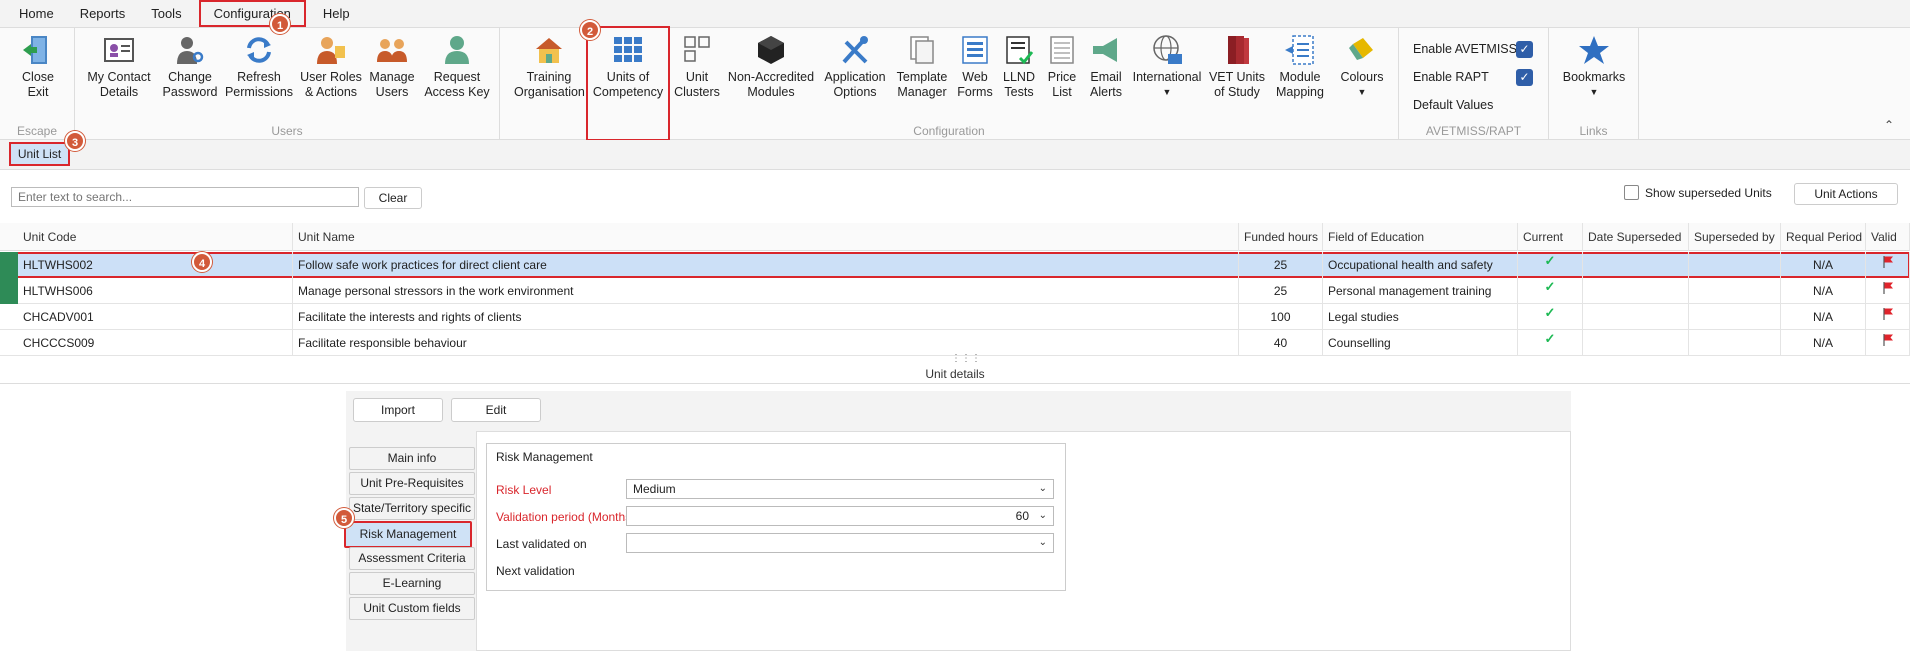  I want to click on cell-funded-hours: 25, so click(1281, 265).